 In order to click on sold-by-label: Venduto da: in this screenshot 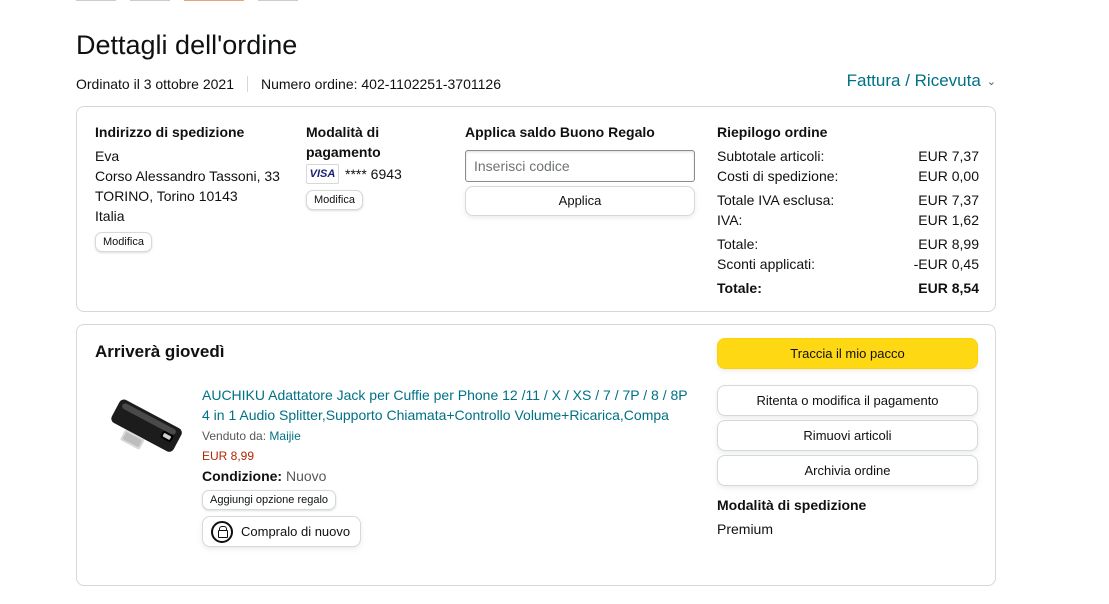, I will do `click(234, 436)`.